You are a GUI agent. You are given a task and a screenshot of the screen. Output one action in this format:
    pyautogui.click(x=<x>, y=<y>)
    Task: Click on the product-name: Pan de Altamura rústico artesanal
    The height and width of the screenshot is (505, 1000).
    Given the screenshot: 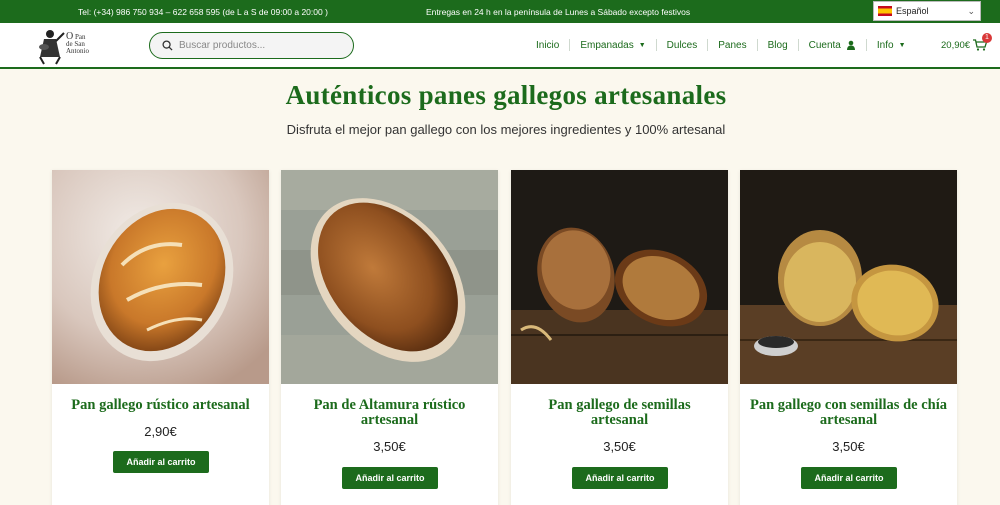 What is the action you would take?
    pyautogui.click(x=389, y=413)
    